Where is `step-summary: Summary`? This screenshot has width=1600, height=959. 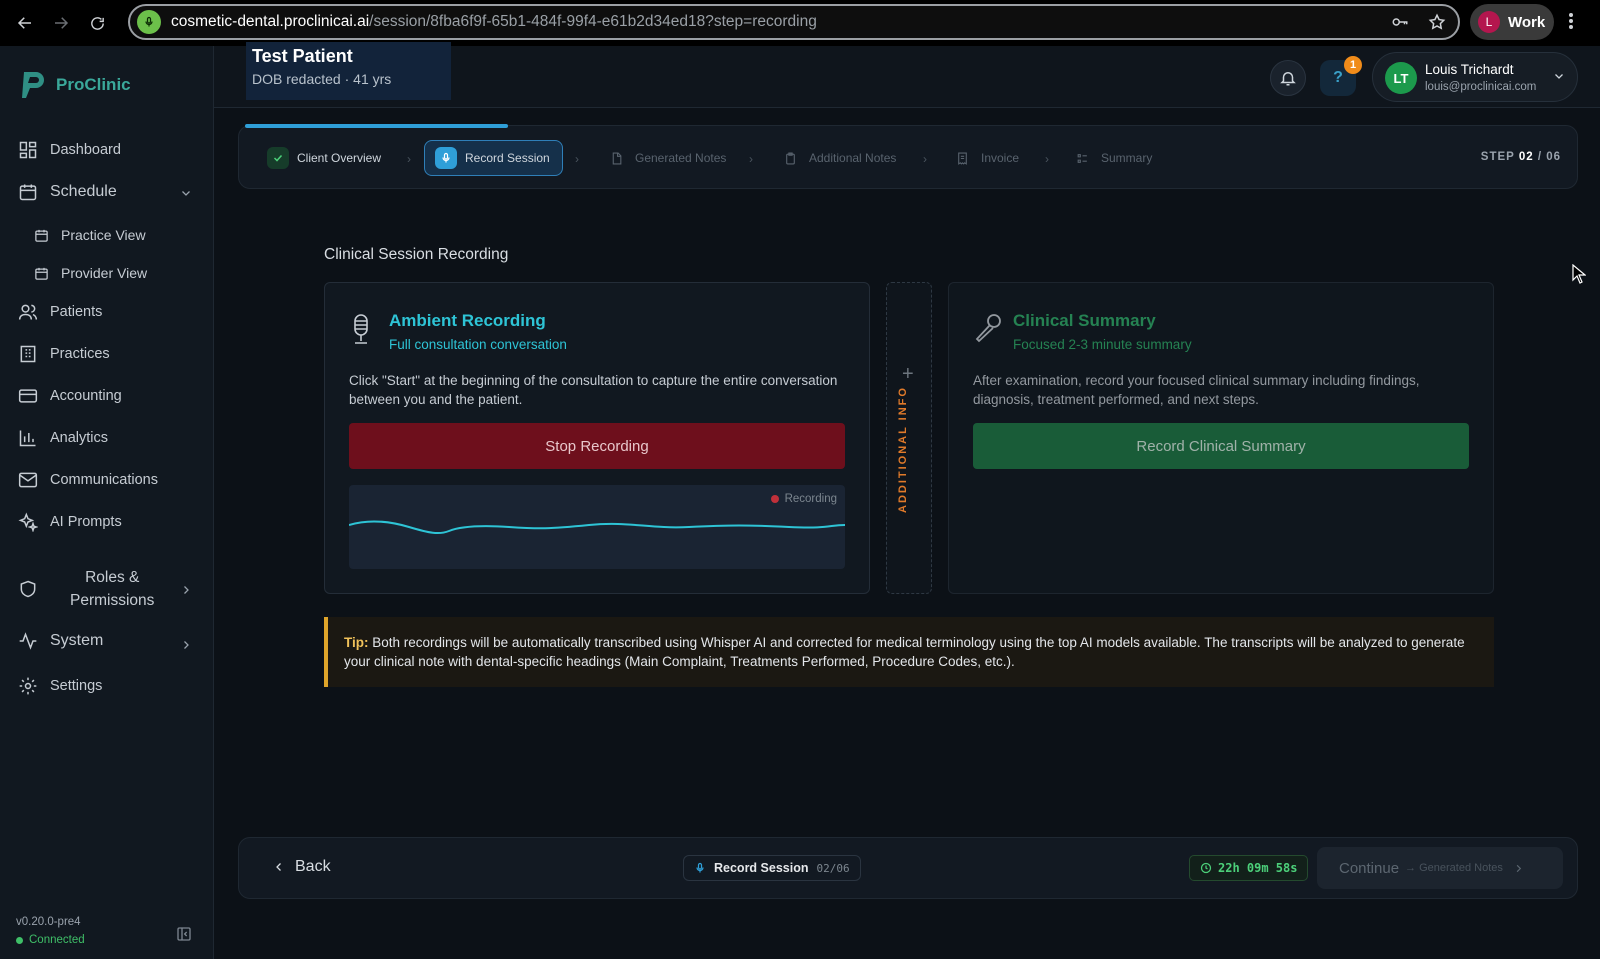 step-summary: Summary is located at coordinates (1111, 158).